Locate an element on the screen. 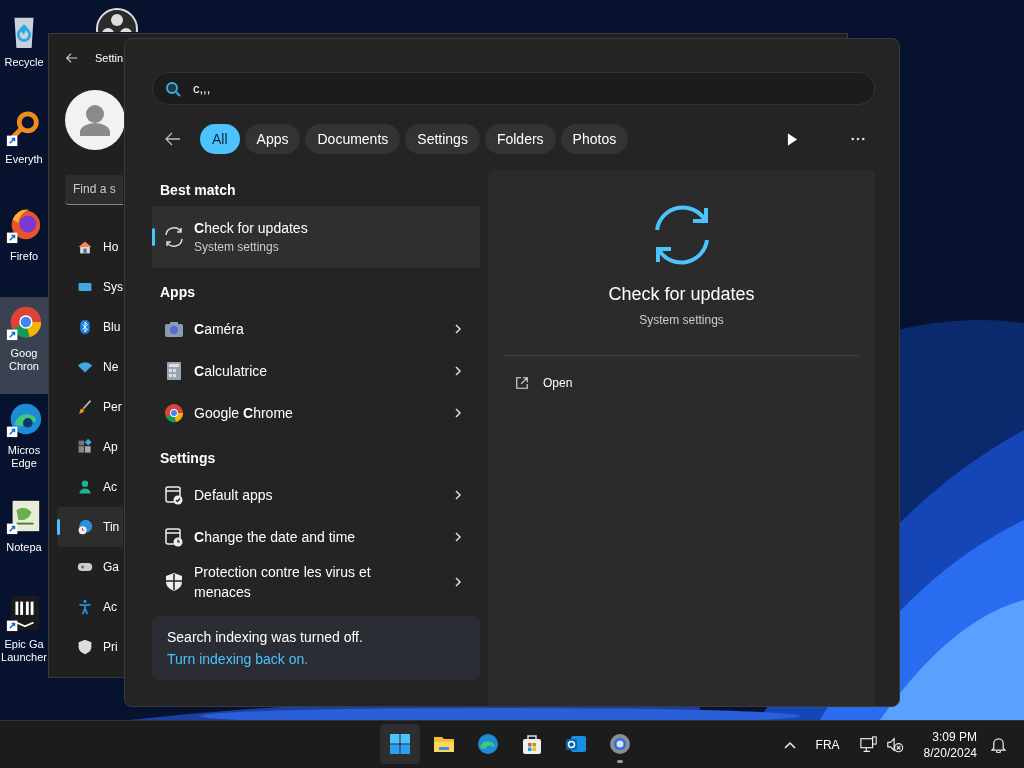  windows-logo-icon is located at coordinates (400, 744).